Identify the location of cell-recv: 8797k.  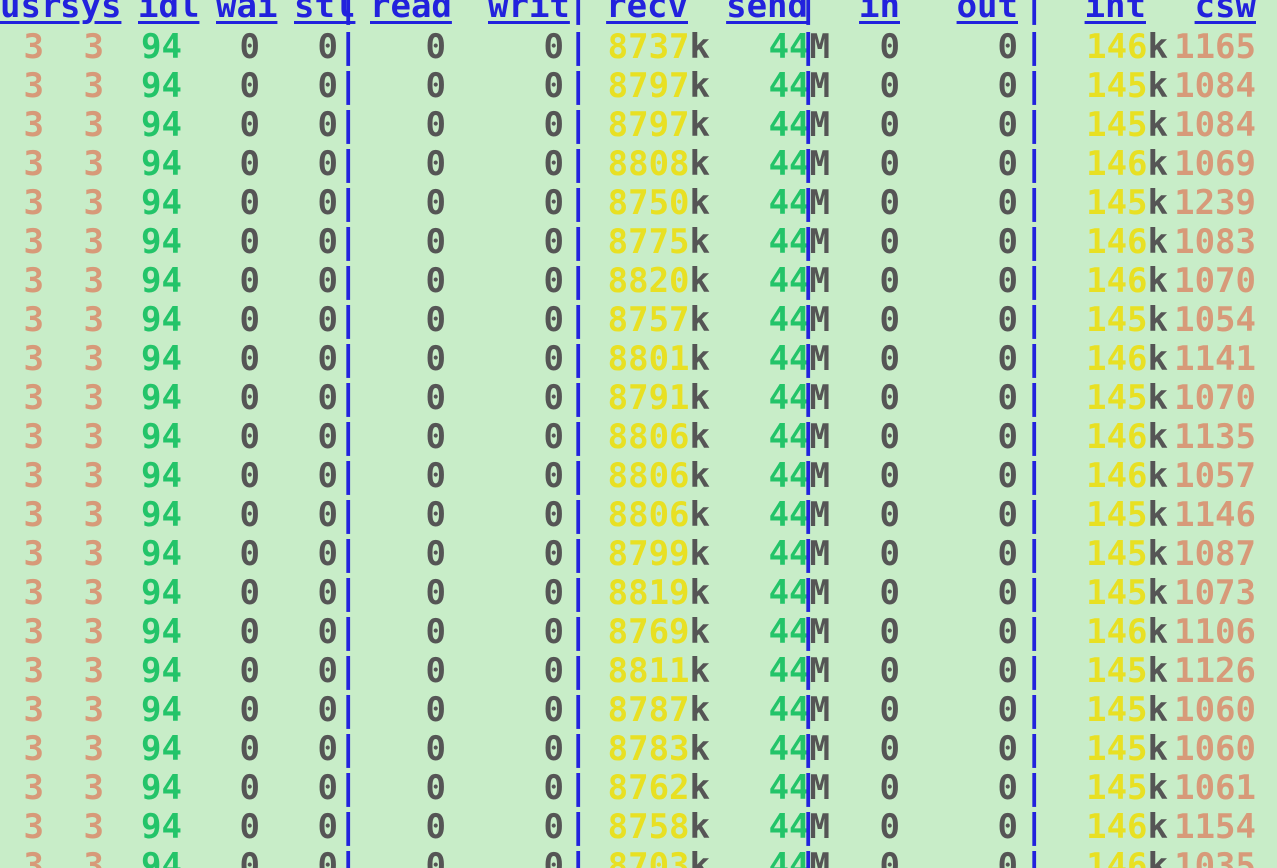
(651, 86).